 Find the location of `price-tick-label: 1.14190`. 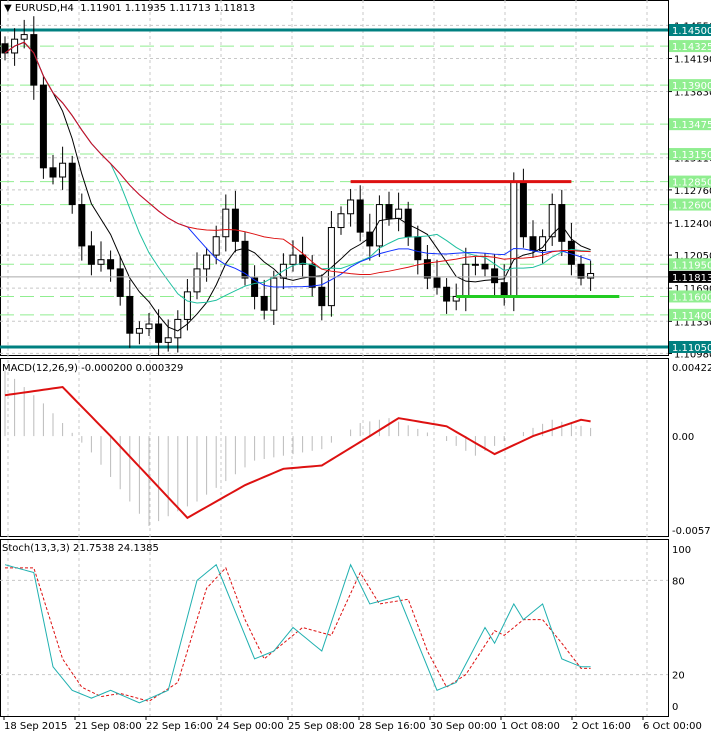

price-tick-label: 1.14190 is located at coordinates (692, 59).